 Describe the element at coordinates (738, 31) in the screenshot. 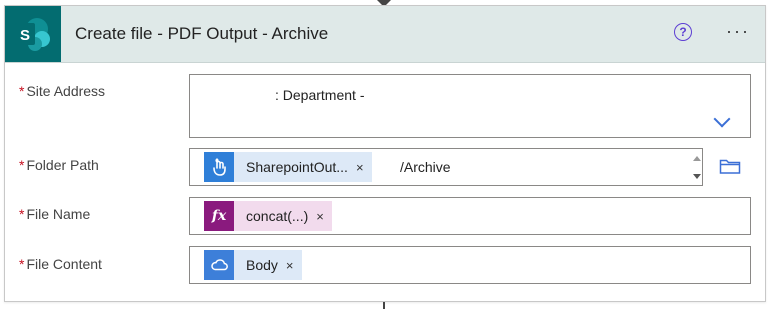

I see `more-options-icon: ···` at that location.